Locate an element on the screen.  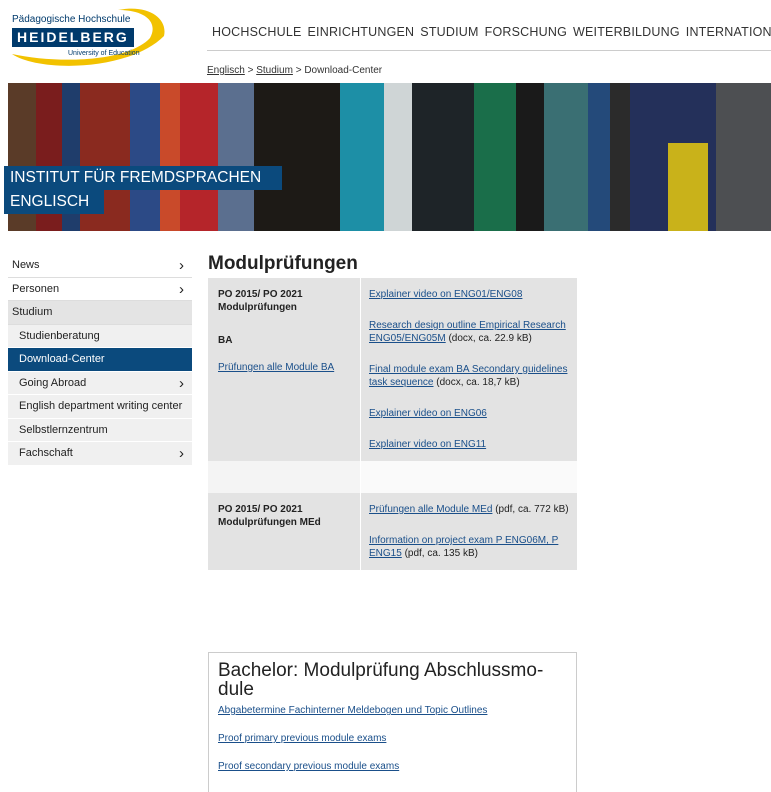
sidebar-item-label: Selbstlernzentrum is located at coordinates (63, 429).